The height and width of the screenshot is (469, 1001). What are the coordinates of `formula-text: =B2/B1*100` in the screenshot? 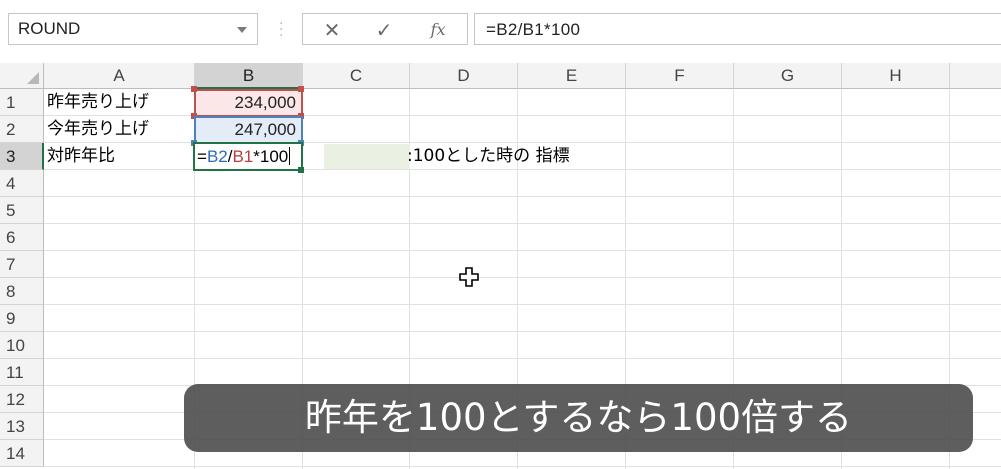 It's located at (533, 29).